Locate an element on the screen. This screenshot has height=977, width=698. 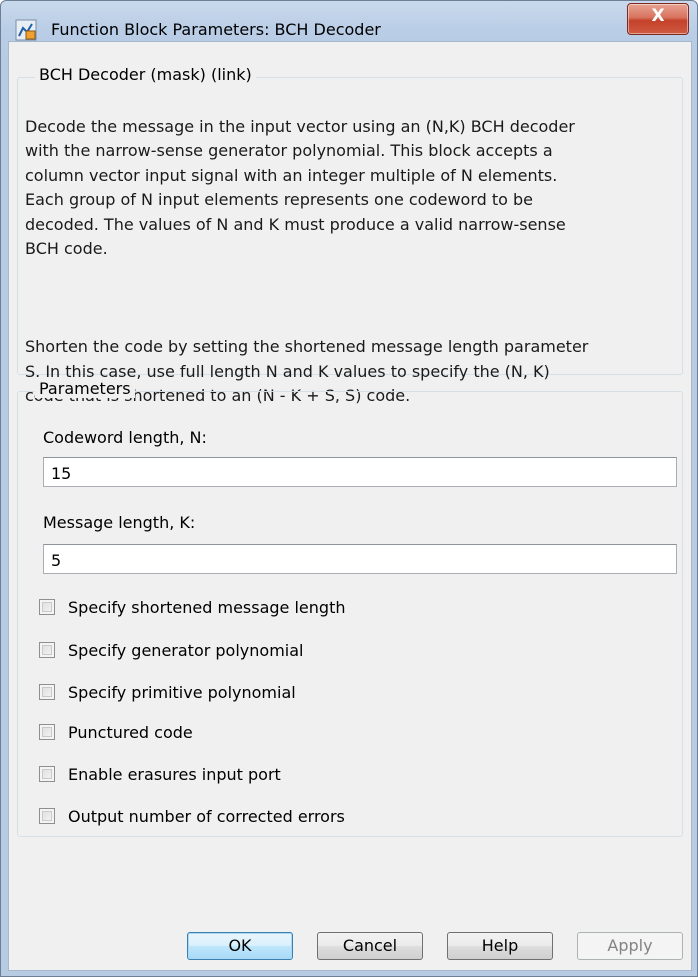
shortened-message-length-label: Specify shortened message length is located at coordinates (206, 607).